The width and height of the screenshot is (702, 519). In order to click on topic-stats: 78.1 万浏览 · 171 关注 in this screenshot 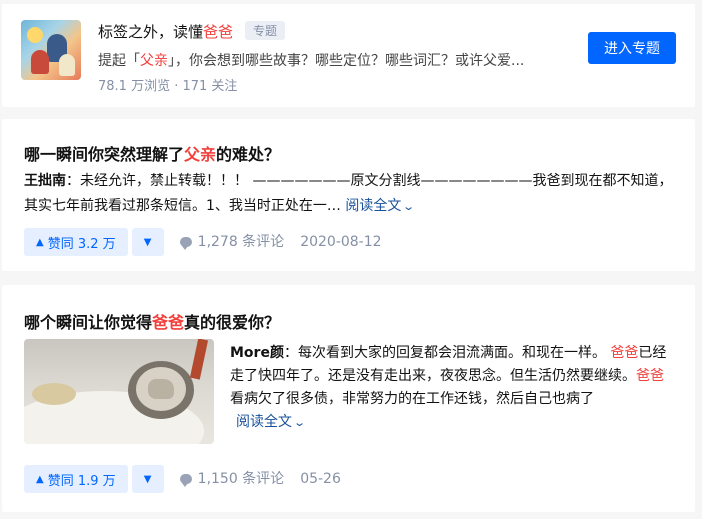, I will do `click(168, 86)`.